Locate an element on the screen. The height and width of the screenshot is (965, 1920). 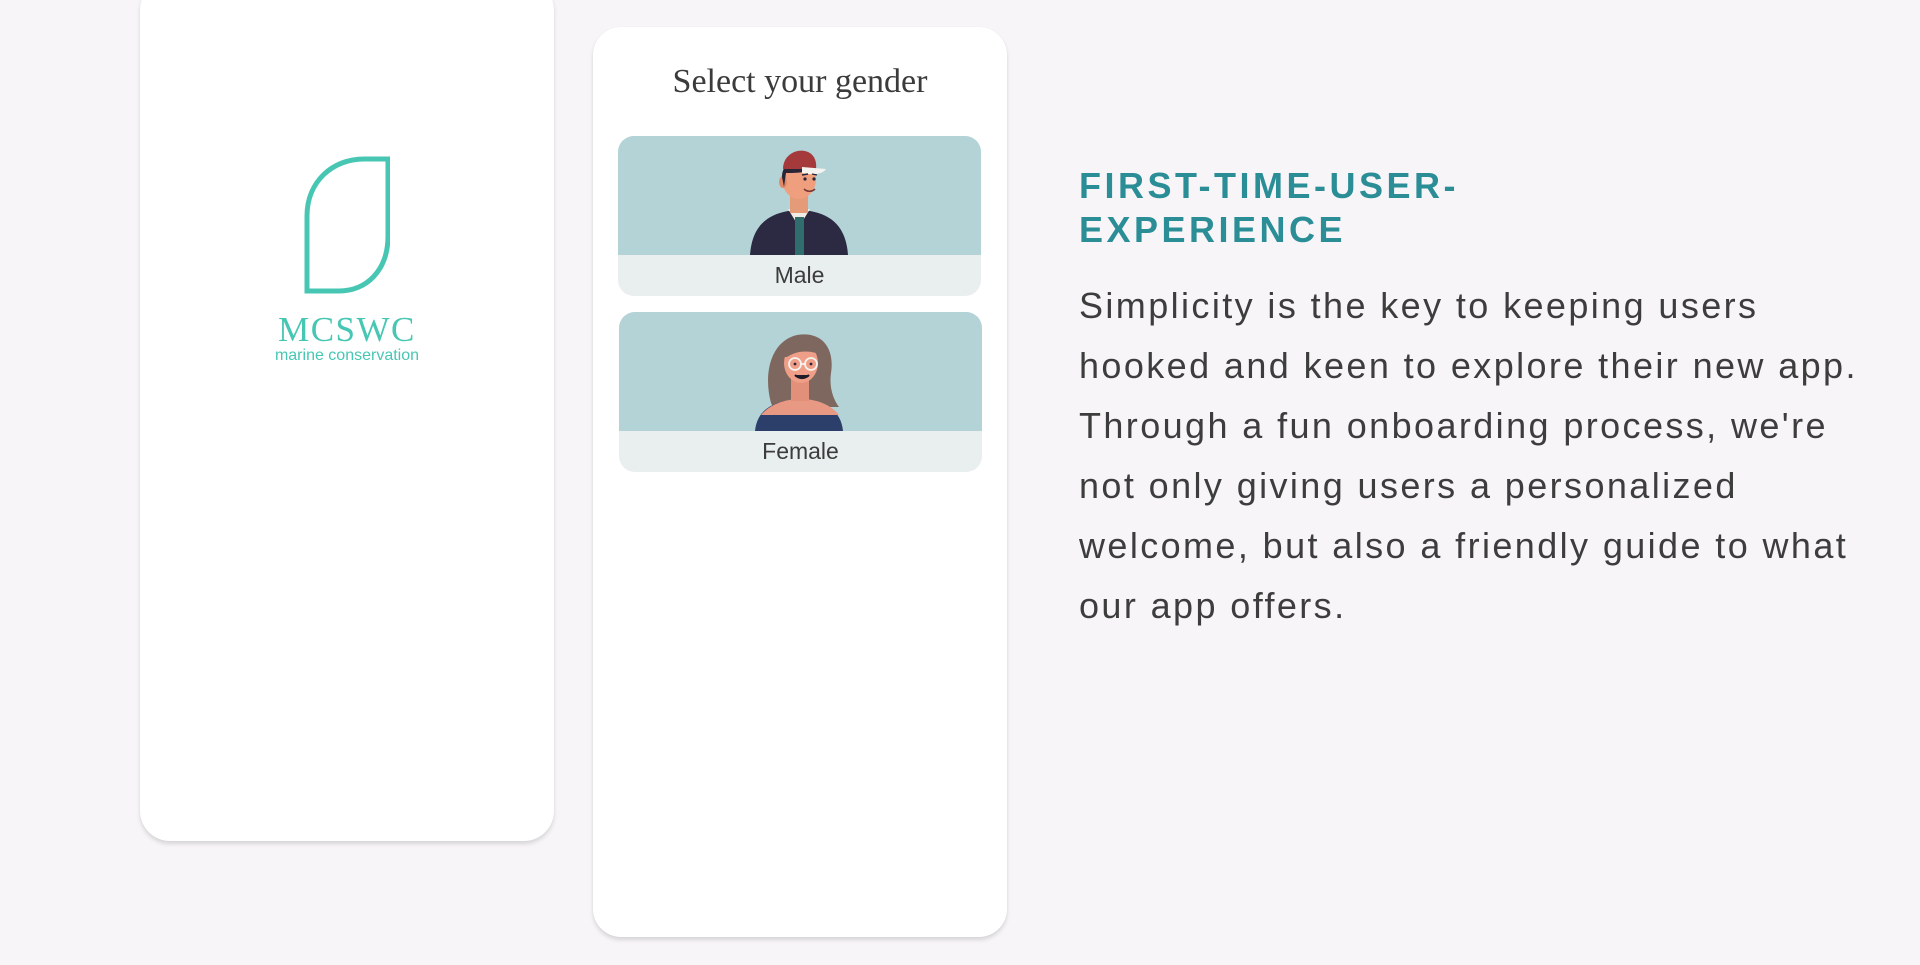
brand-name: MCSWC is located at coordinates (347, 329).